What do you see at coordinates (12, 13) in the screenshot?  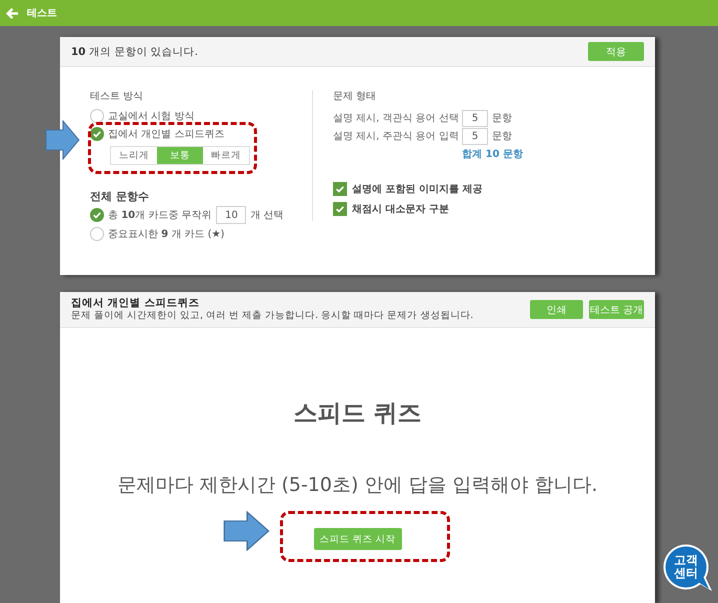 I see `back-arrow-icon` at bounding box center [12, 13].